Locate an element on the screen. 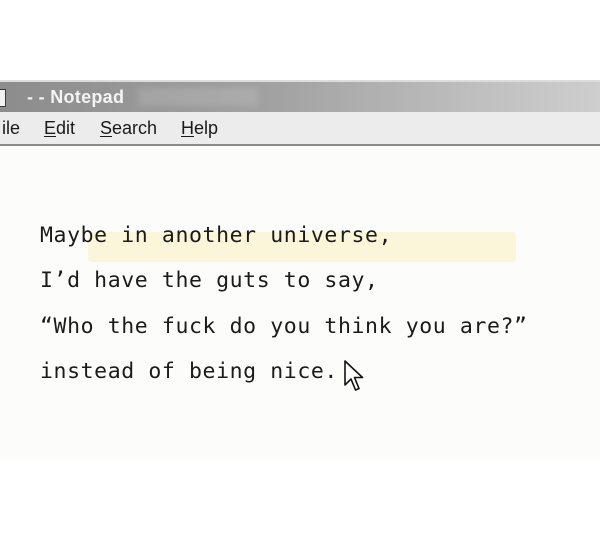  menu-edit-rest: dit is located at coordinates (66, 128).